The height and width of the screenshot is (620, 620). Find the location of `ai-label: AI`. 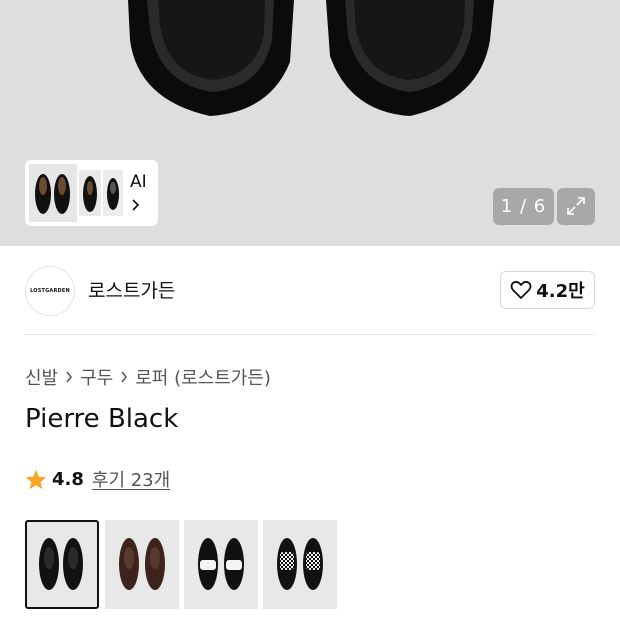

ai-label: AI is located at coordinates (138, 182).